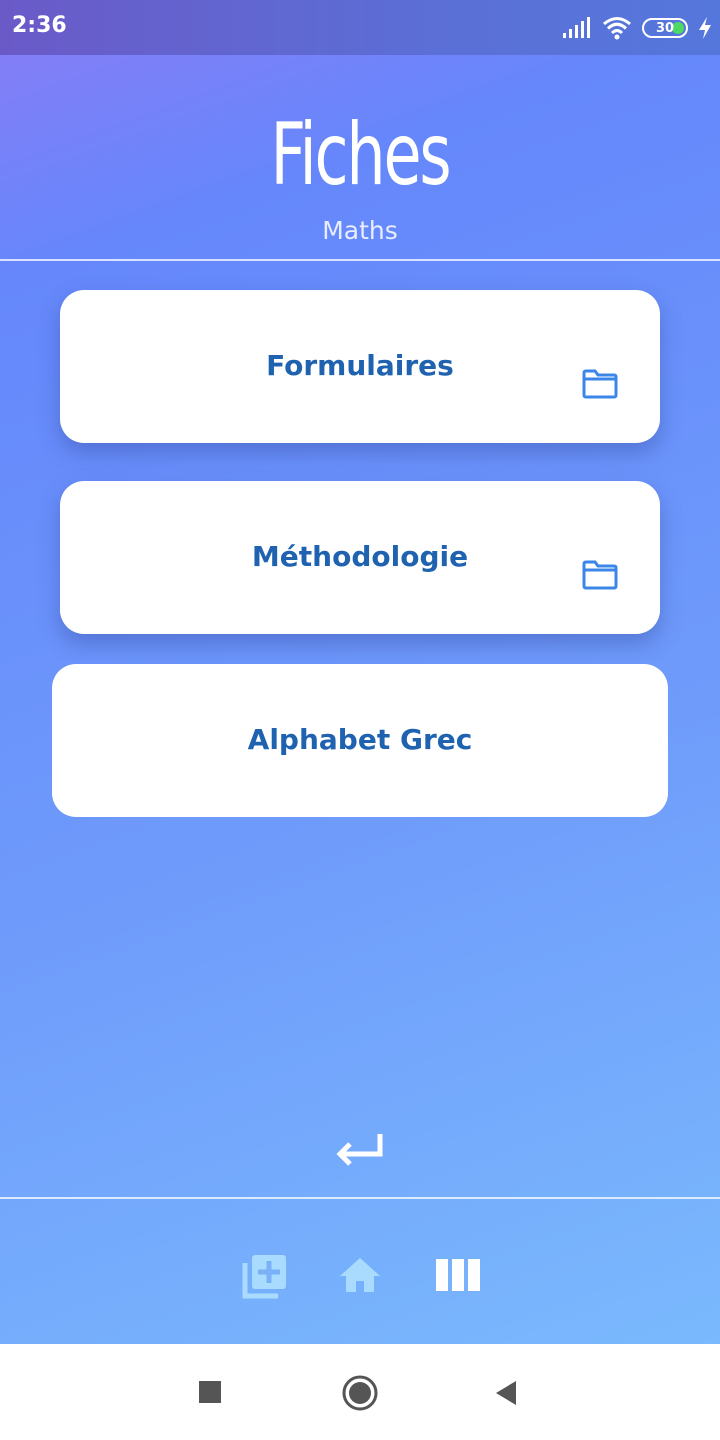  Describe the element at coordinates (705, 28) in the screenshot. I see `charging-icon` at that location.